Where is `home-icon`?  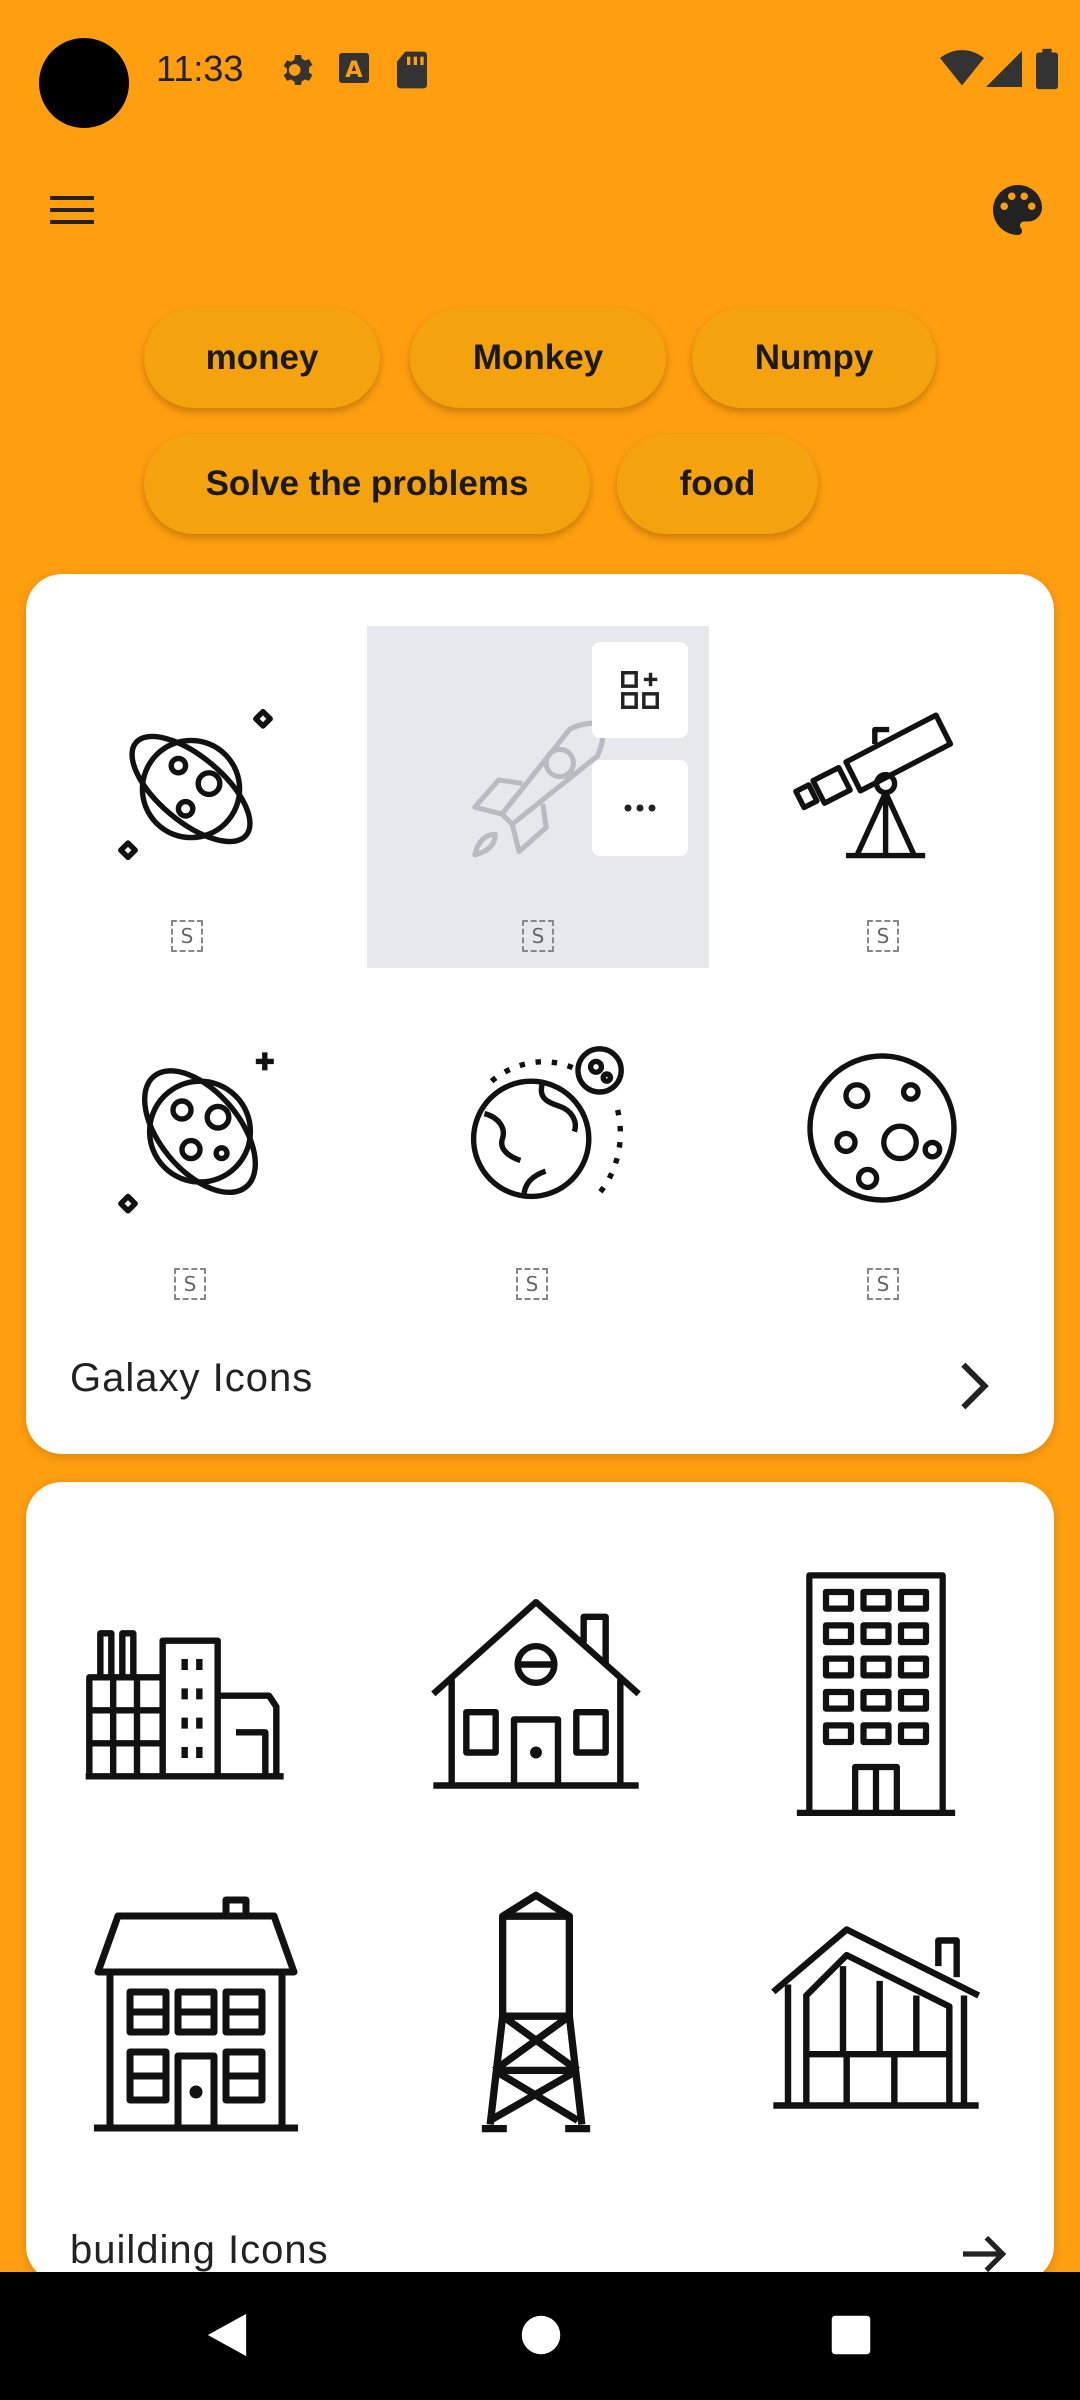 home-icon is located at coordinates (541, 2335).